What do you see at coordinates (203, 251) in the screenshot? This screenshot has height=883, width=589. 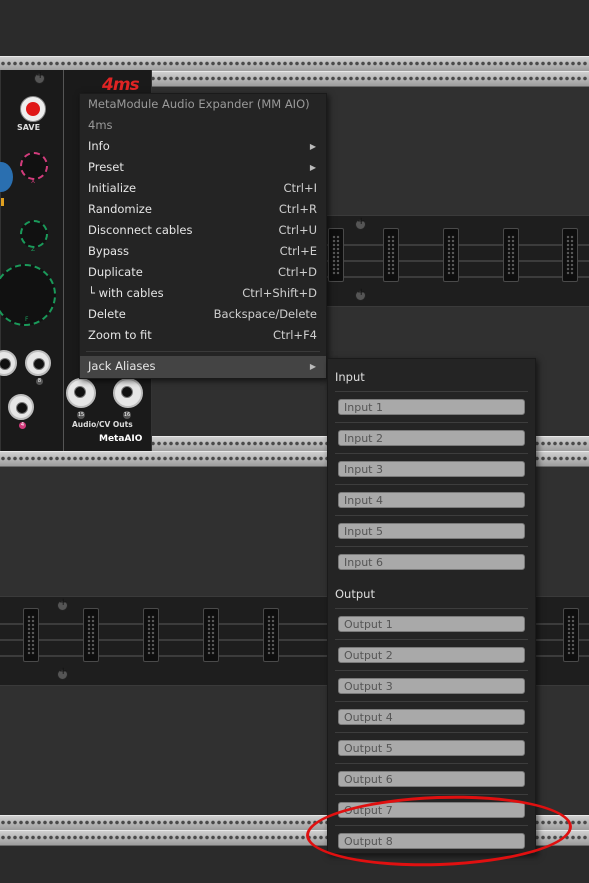 I see `menu-item-bypass: Bypass Ctrl+E` at bounding box center [203, 251].